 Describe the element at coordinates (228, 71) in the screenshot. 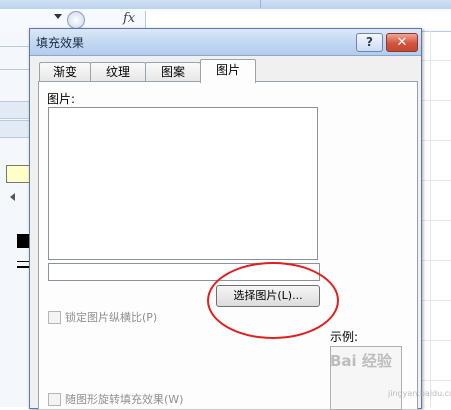

I see `tab-picture: 图片` at that location.